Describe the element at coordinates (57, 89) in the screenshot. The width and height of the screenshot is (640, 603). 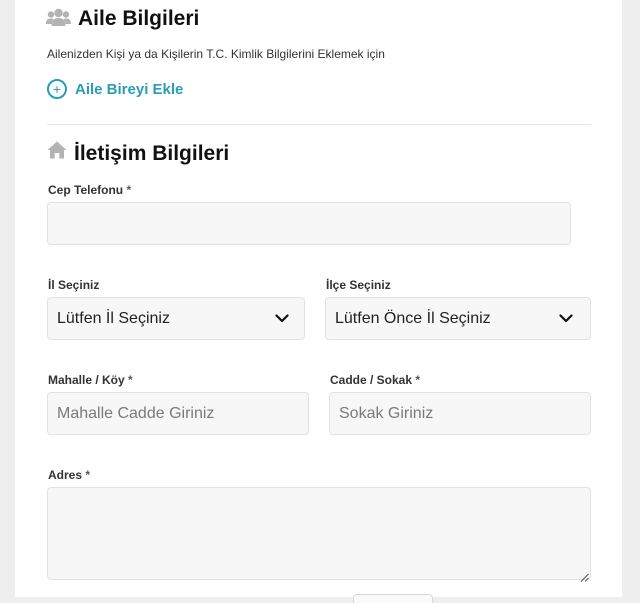
I see `plus-circle-icon: +` at that location.